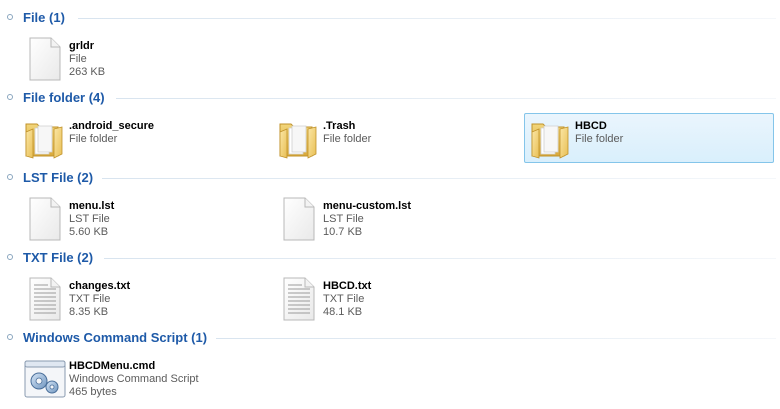 Image resolution: width=780 pixels, height=409 pixels. What do you see at coordinates (89, 312) in the screenshot?
I see `file-size: 8.35 KB` at bounding box center [89, 312].